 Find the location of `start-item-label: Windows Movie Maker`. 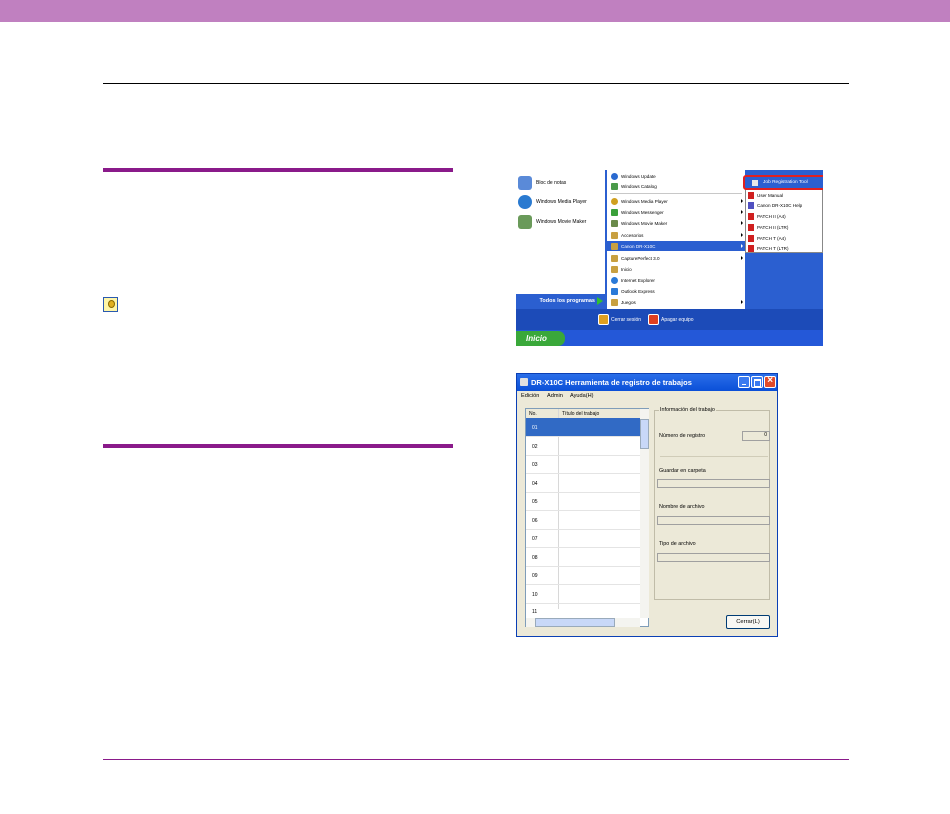

start-item-label: Windows Movie Maker is located at coordinates (561, 222).